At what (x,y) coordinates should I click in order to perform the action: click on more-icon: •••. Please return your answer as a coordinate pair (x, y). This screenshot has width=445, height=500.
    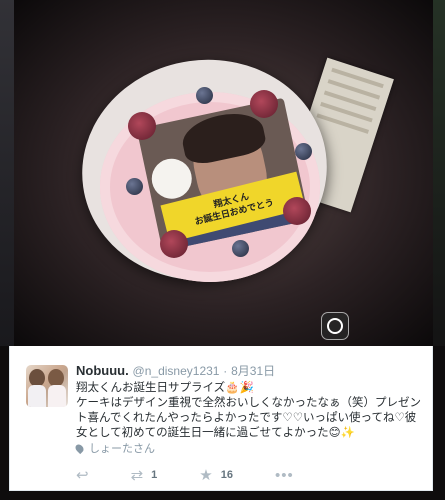
    Looking at the image, I should click on (284, 475).